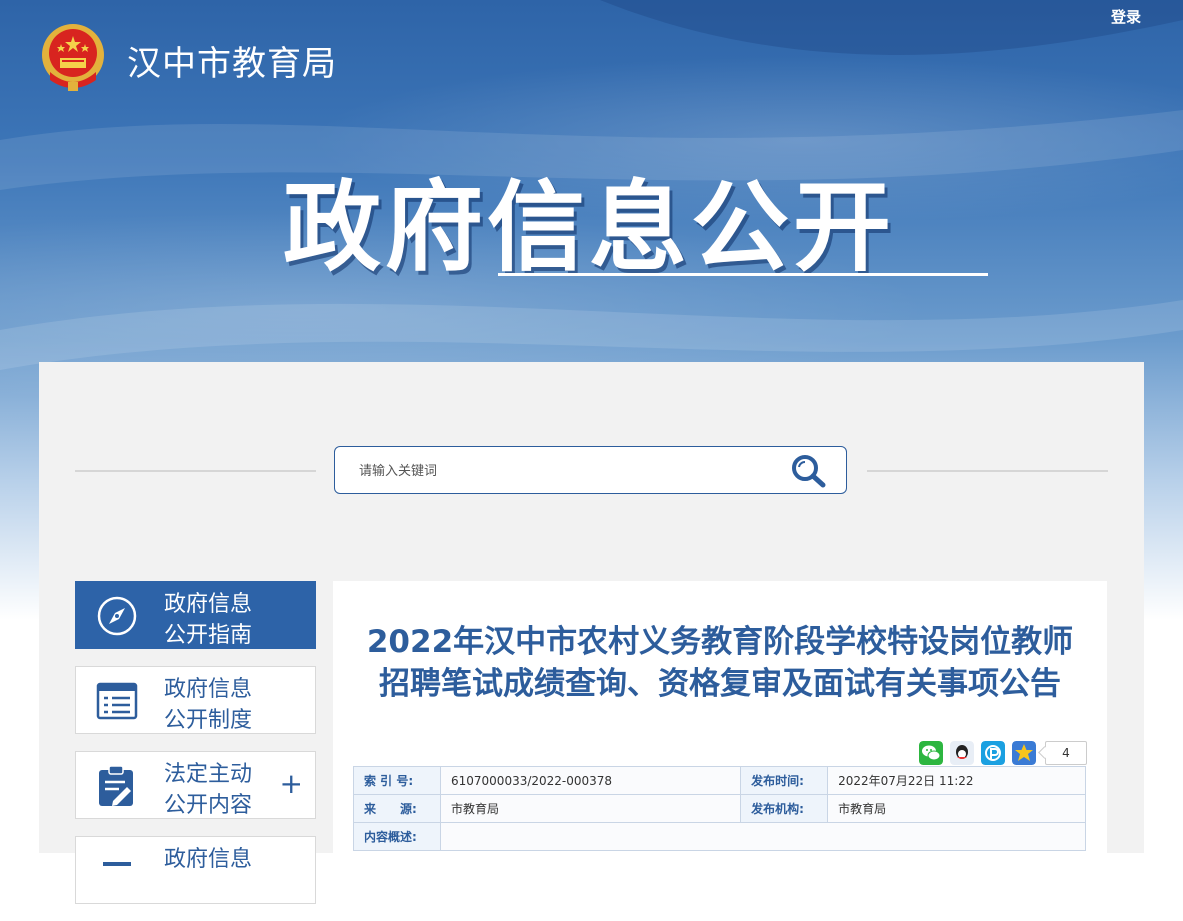 This screenshot has width=1183, height=921. What do you see at coordinates (1024, 753) in the screenshot?
I see `star-share-icon` at bounding box center [1024, 753].